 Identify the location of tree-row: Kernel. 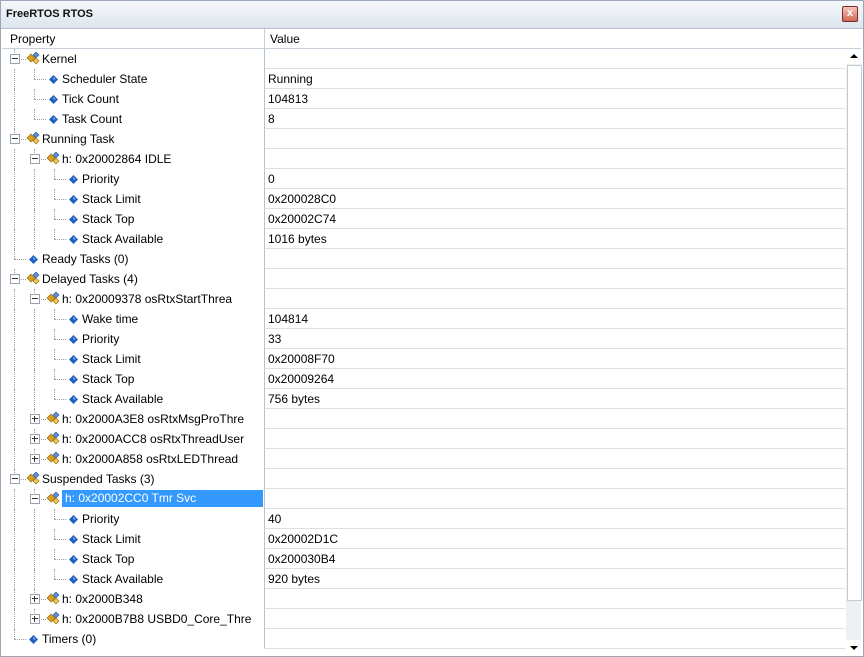
(423, 59).